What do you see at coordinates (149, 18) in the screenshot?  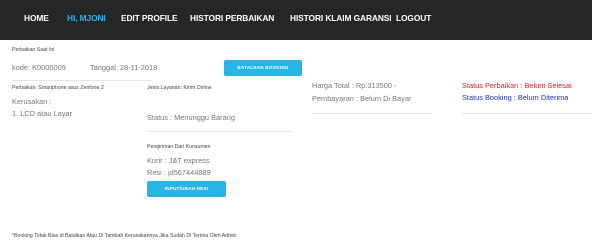 I see `nav-edit-profile: EDIT PROFILE` at bounding box center [149, 18].